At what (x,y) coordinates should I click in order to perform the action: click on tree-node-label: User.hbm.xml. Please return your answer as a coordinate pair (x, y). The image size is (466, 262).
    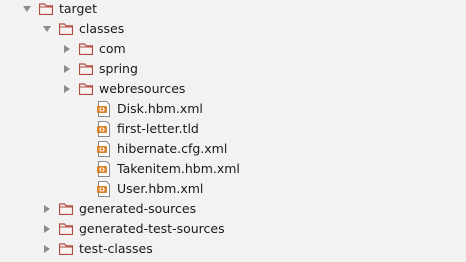
    Looking at the image, I should click on (160, 188).